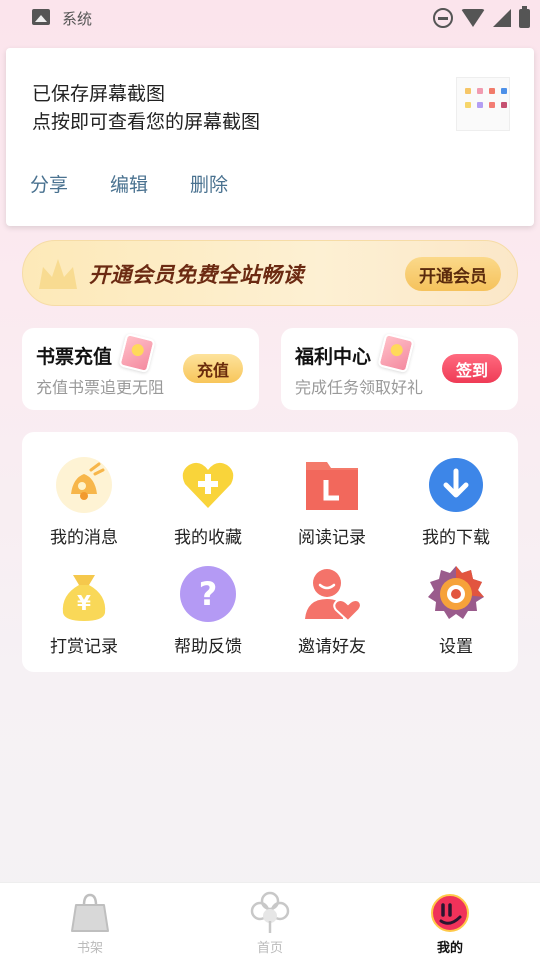  I want to click on notification-actions: 分享 编辑 删除, so click(129, 183).